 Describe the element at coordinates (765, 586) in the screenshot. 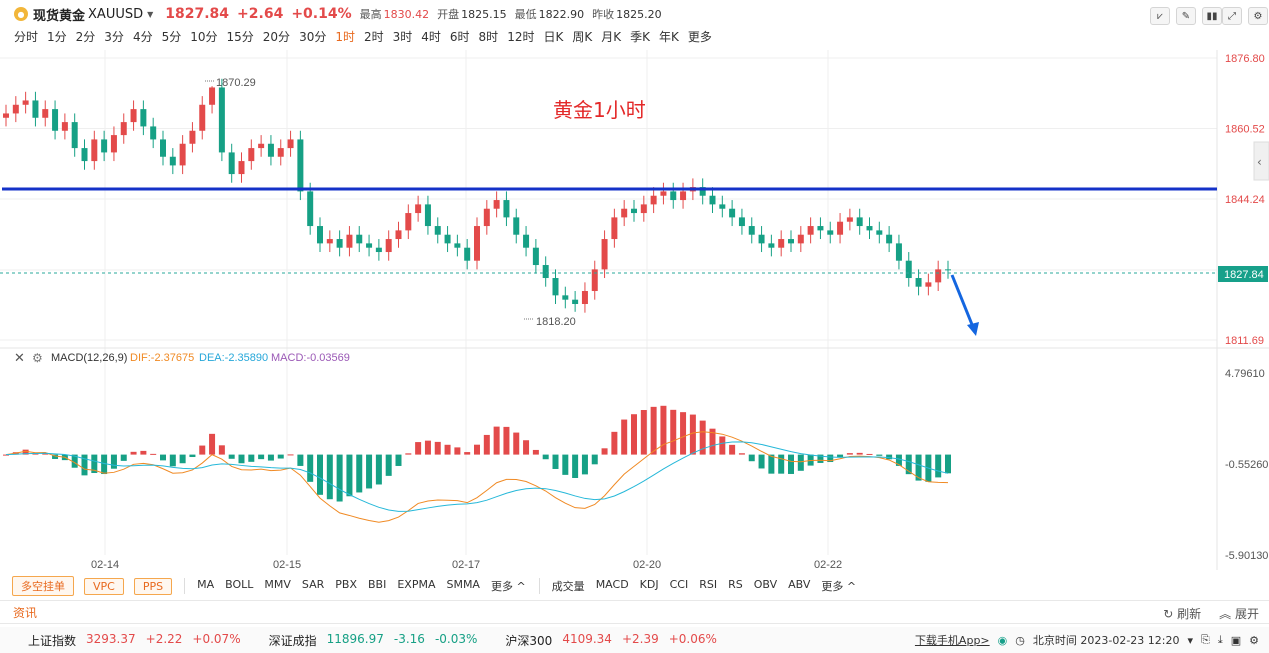

I see `sub-indicator-item: OBV` at that location.